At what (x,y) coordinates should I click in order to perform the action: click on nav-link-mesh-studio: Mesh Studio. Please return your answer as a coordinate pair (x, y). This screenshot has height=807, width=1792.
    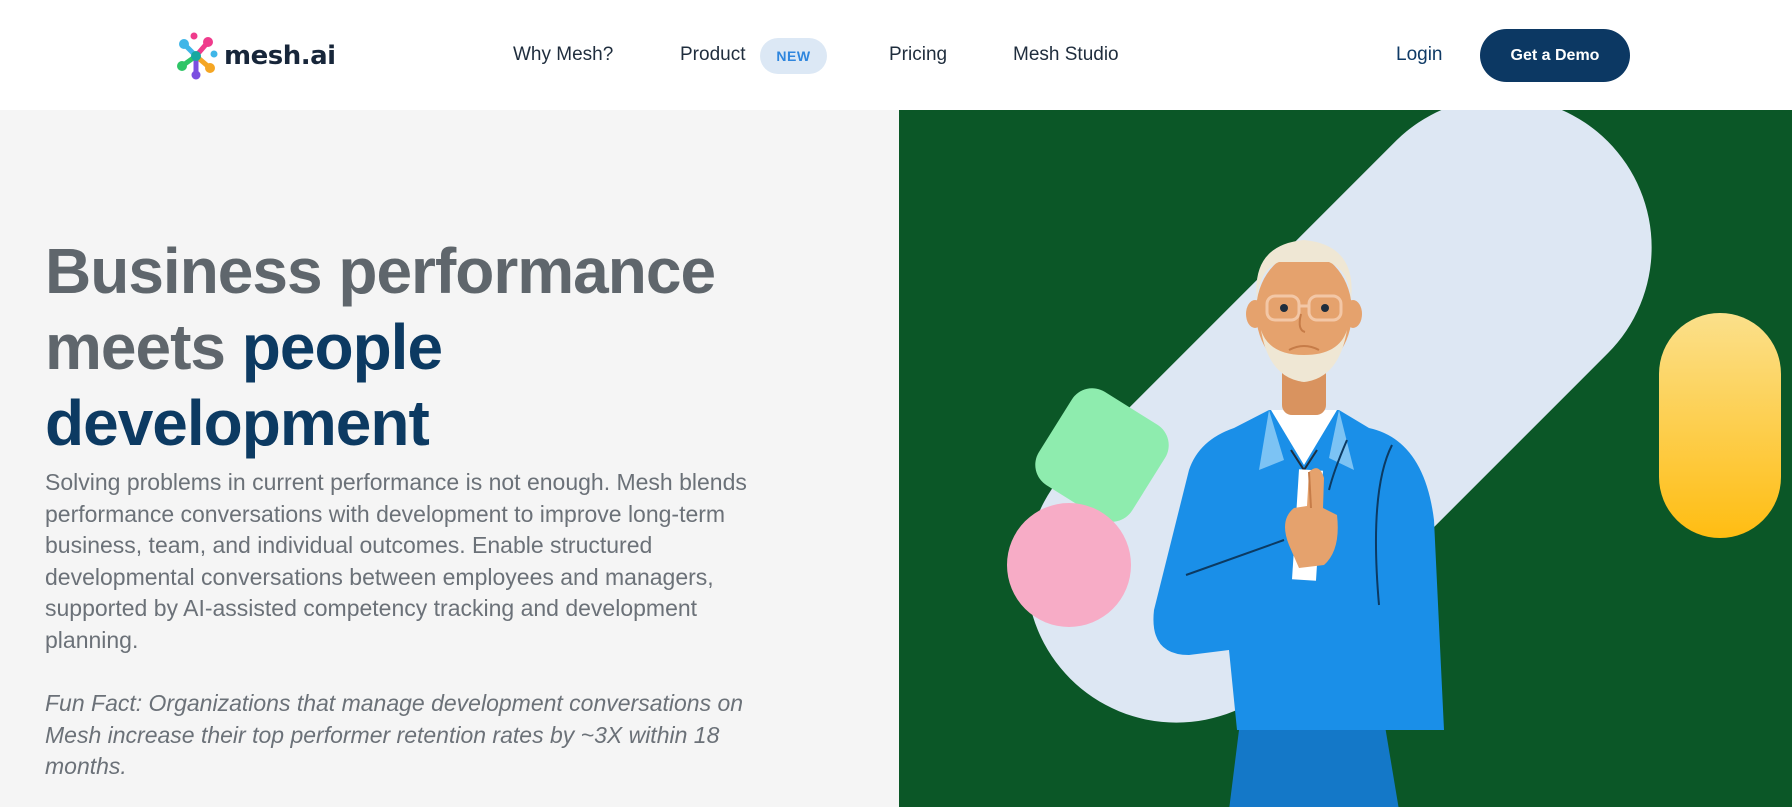
    Looking at the image, I should click on (1066, 55).